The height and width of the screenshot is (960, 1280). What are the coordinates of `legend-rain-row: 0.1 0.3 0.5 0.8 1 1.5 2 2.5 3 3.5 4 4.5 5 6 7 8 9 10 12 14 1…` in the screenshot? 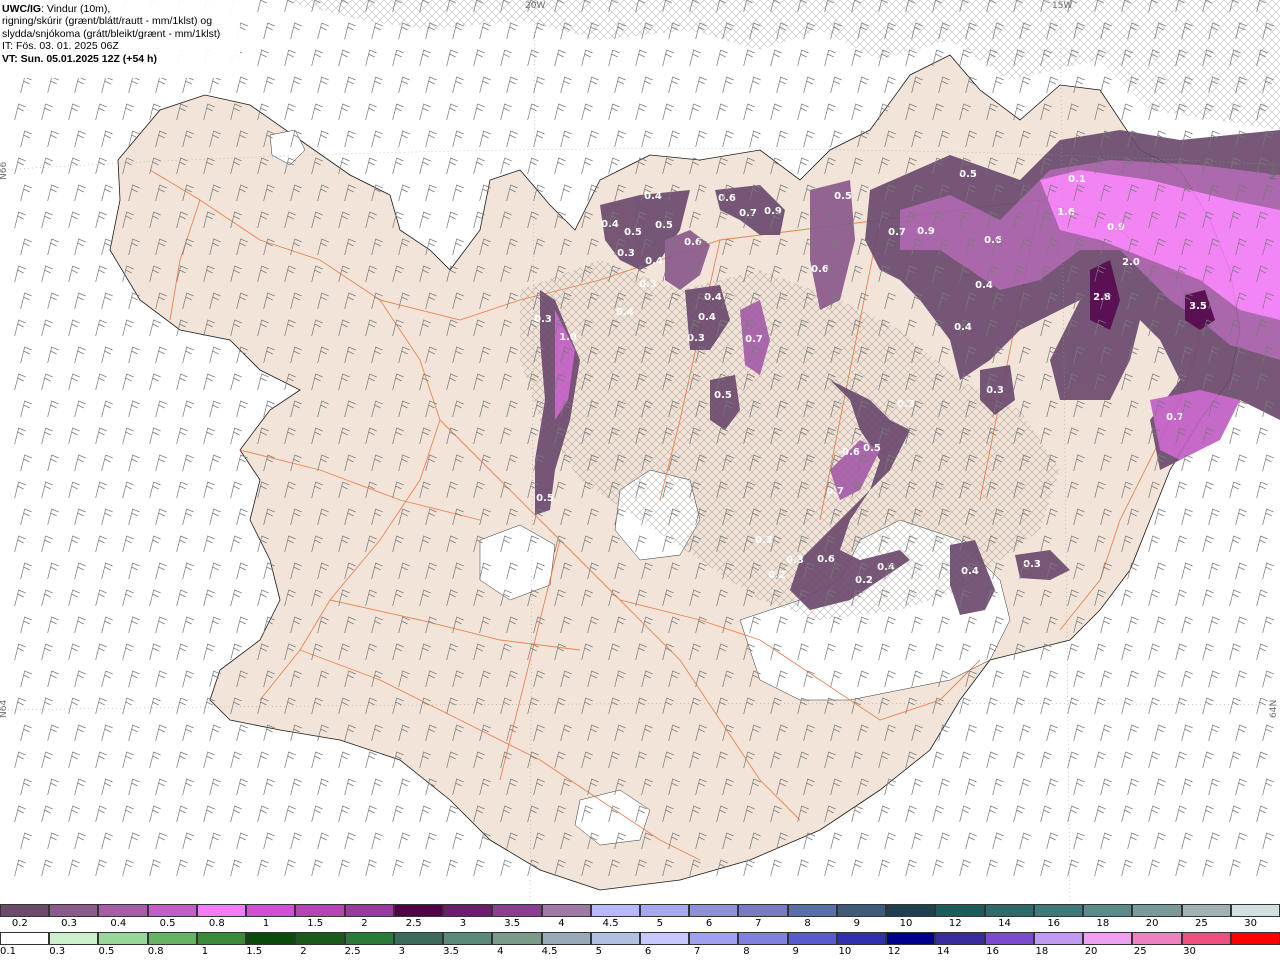 It's located at (640, 946).